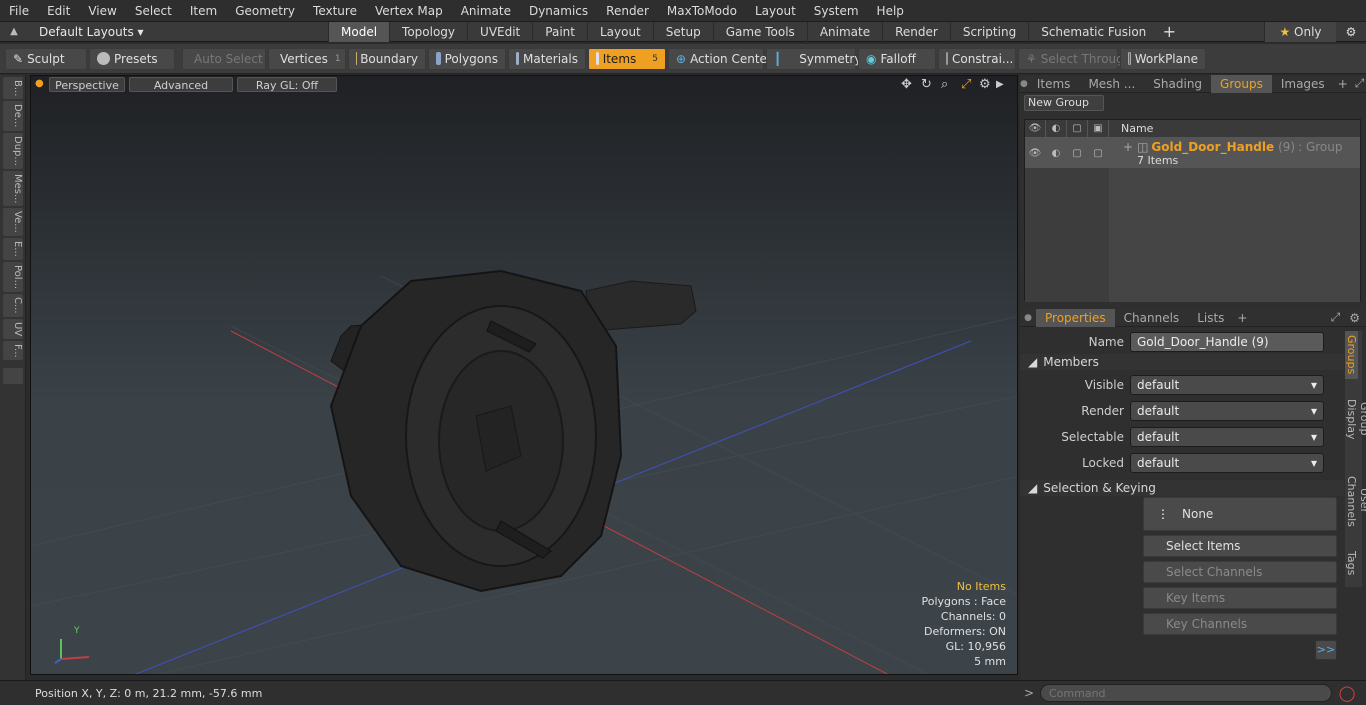 This screenshot has width=1366, height=705. Describe the element at coordinates (1354, 318) in the screenshot. I see `props-settings-icon: ⚙` at that location.